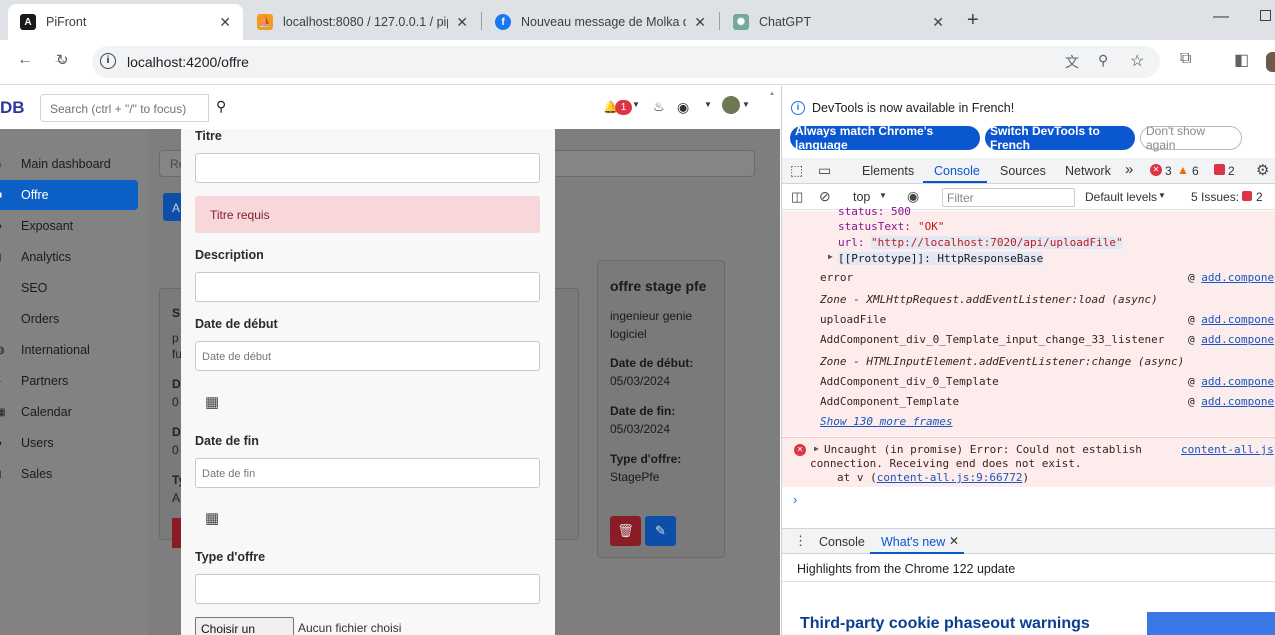 The width and height of the screenshot is (1275, 635). Describe the element at coordinates (886, 421) in the screenshot. I see `show-more-frames-link: Show 130 more frames` at that location.